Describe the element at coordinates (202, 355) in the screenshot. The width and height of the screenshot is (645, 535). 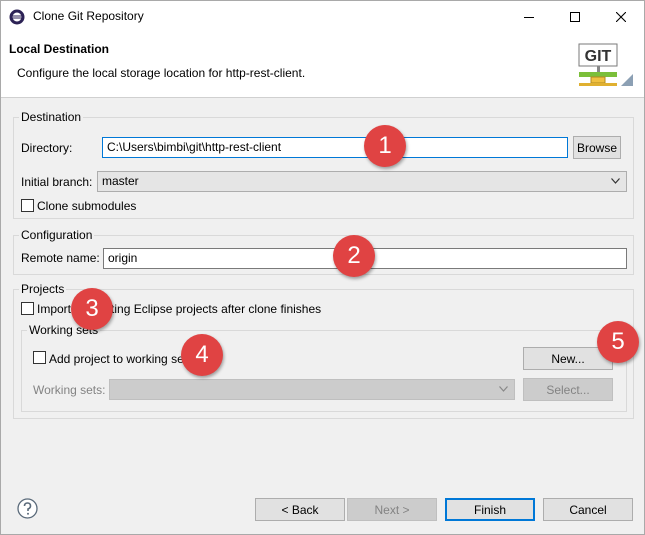
I see `annotation-marker-4: 4` at that location.